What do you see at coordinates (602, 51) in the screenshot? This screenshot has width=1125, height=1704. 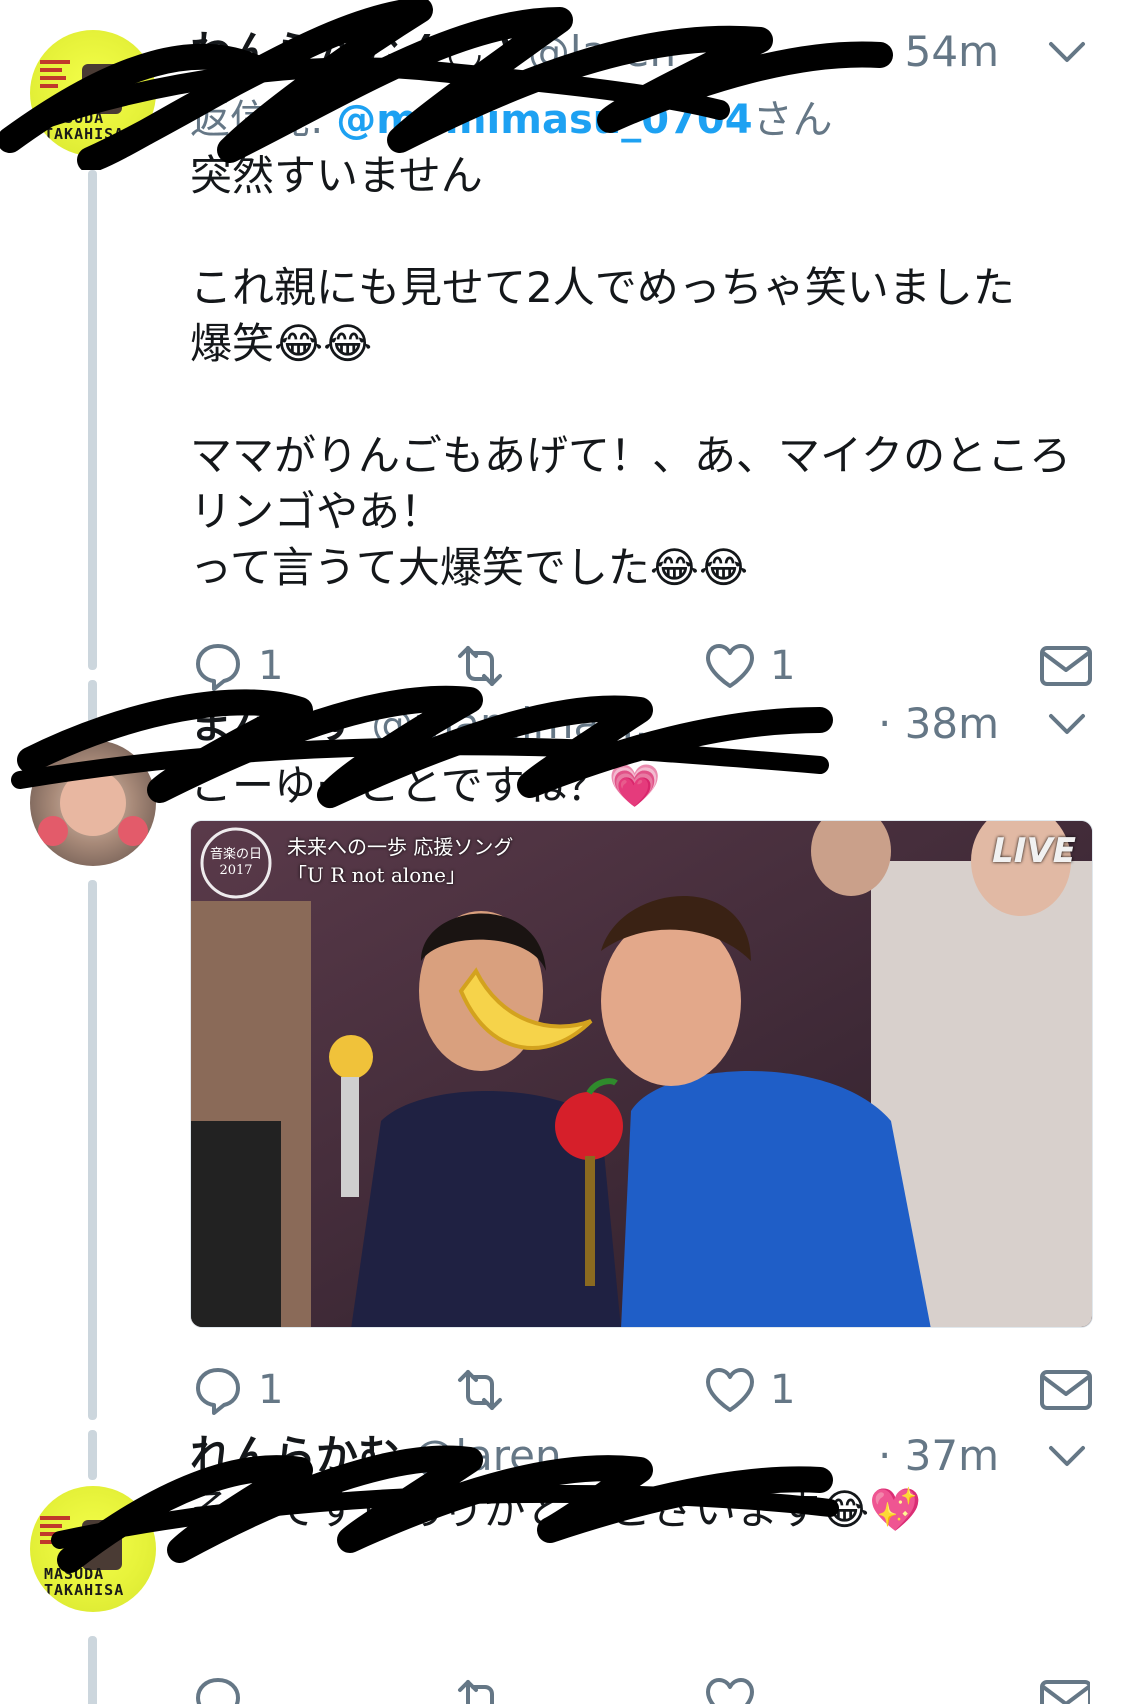 I see `user-handle: @laren` at bounding box center [602, 51].